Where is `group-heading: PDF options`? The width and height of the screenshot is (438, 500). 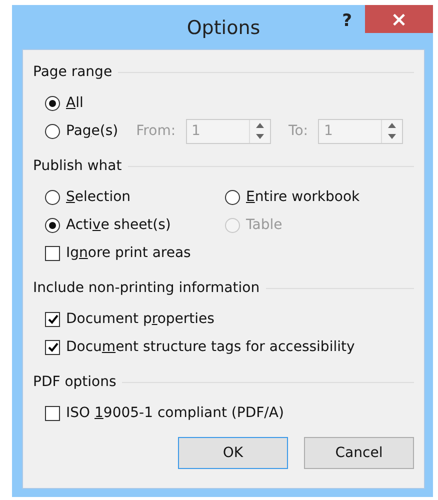
group-heading: PDF options is located at coordinates (74, 382).